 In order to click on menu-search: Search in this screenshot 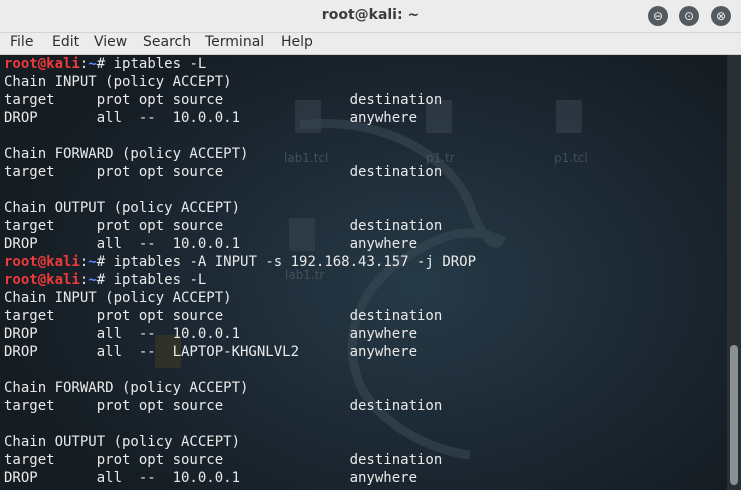, I will do `click(167, 43)`.